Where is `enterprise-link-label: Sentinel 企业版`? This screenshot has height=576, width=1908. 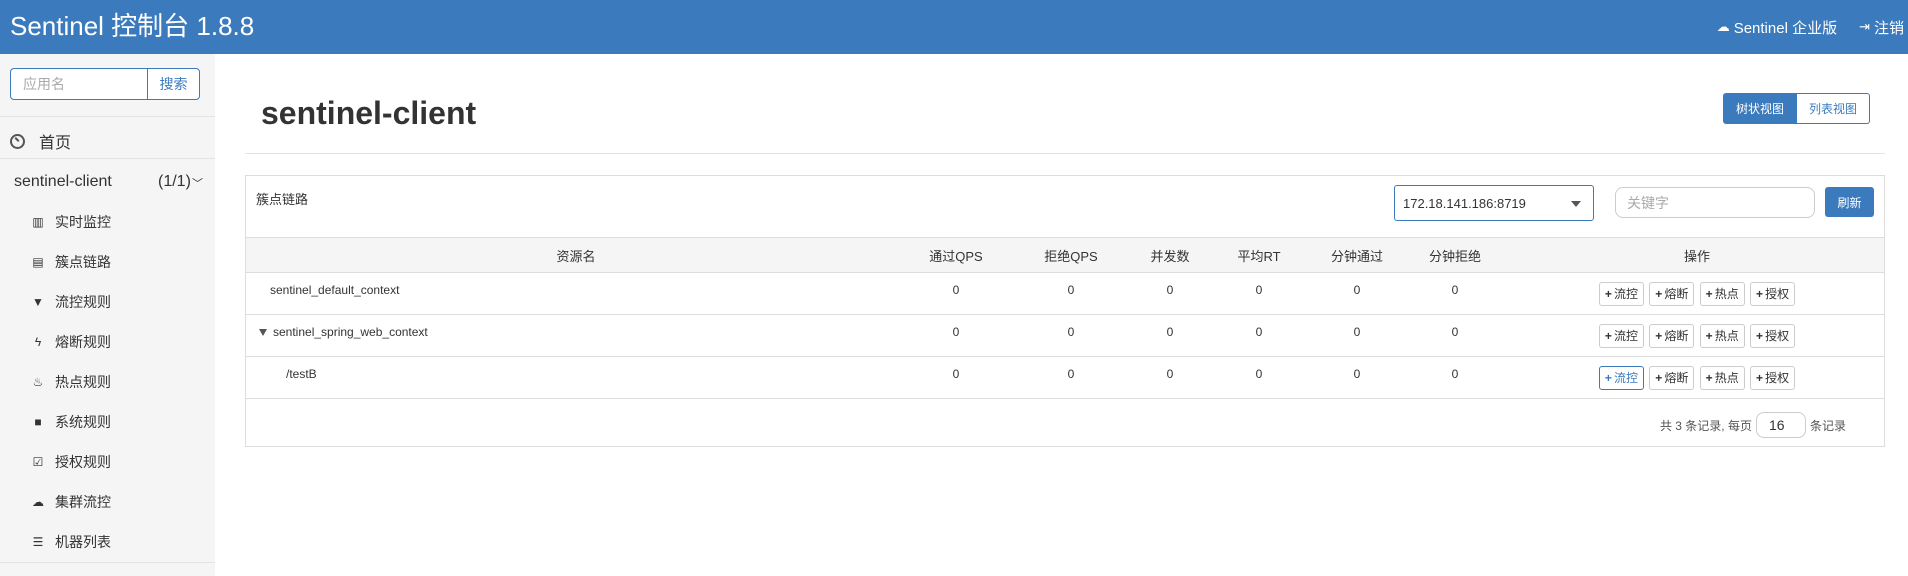
enterprise-link-label: Sentinel 企业版 is located at coordinates (1785, 28).